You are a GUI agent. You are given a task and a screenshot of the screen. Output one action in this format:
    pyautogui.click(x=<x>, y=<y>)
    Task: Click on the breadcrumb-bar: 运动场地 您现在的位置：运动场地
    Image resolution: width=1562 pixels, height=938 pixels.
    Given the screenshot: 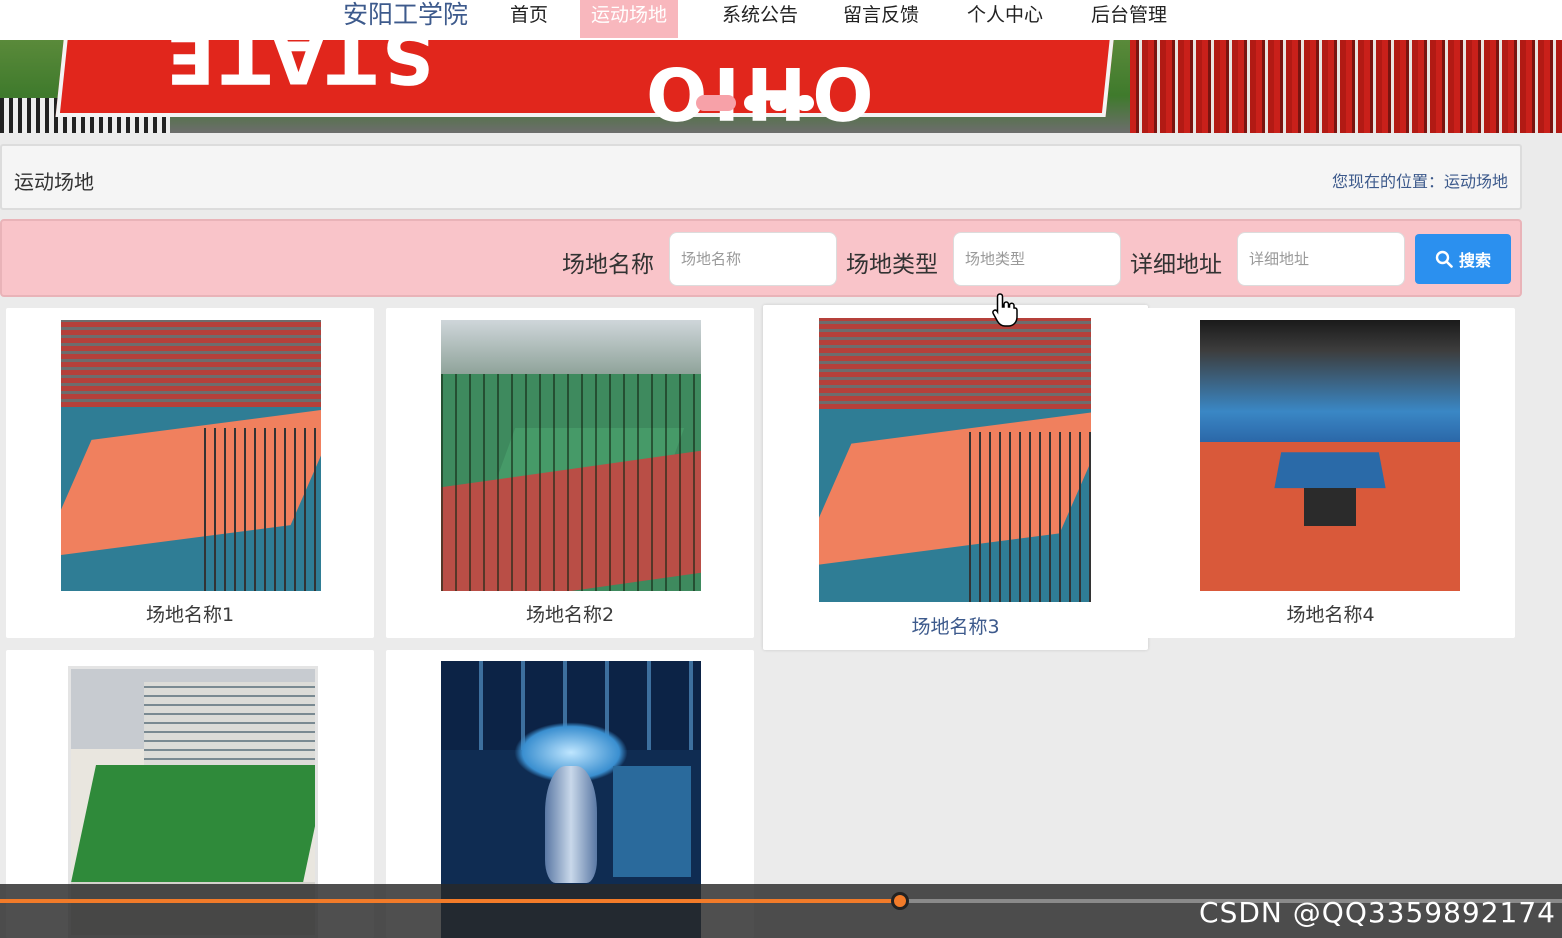 What is the action you would take?
    pyautogui.click(x=761, y=177)
    